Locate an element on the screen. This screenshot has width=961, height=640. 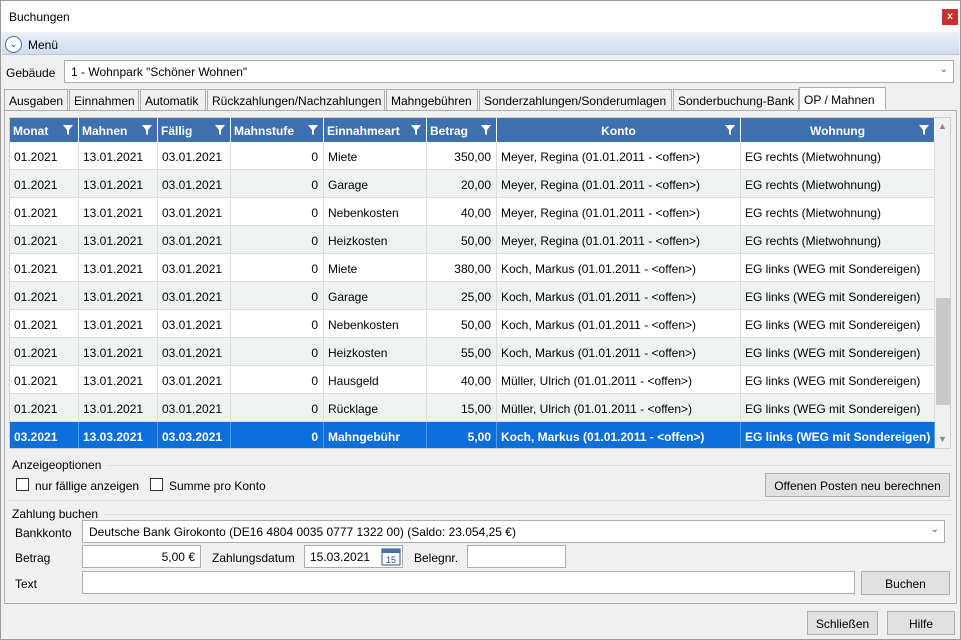
tab-rueckzahlungen: Rückzahlungen/Nachzahlungen is located at coordinates (296, 100).